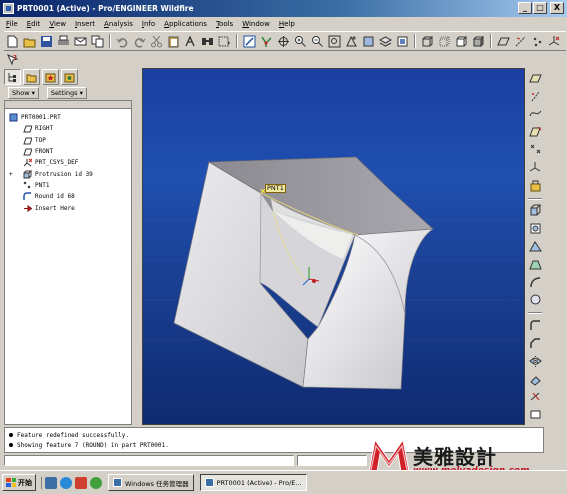  Describe the element at coordinates (535, 185) in the screenshot. I see `analysis-tool-icon` at that location.